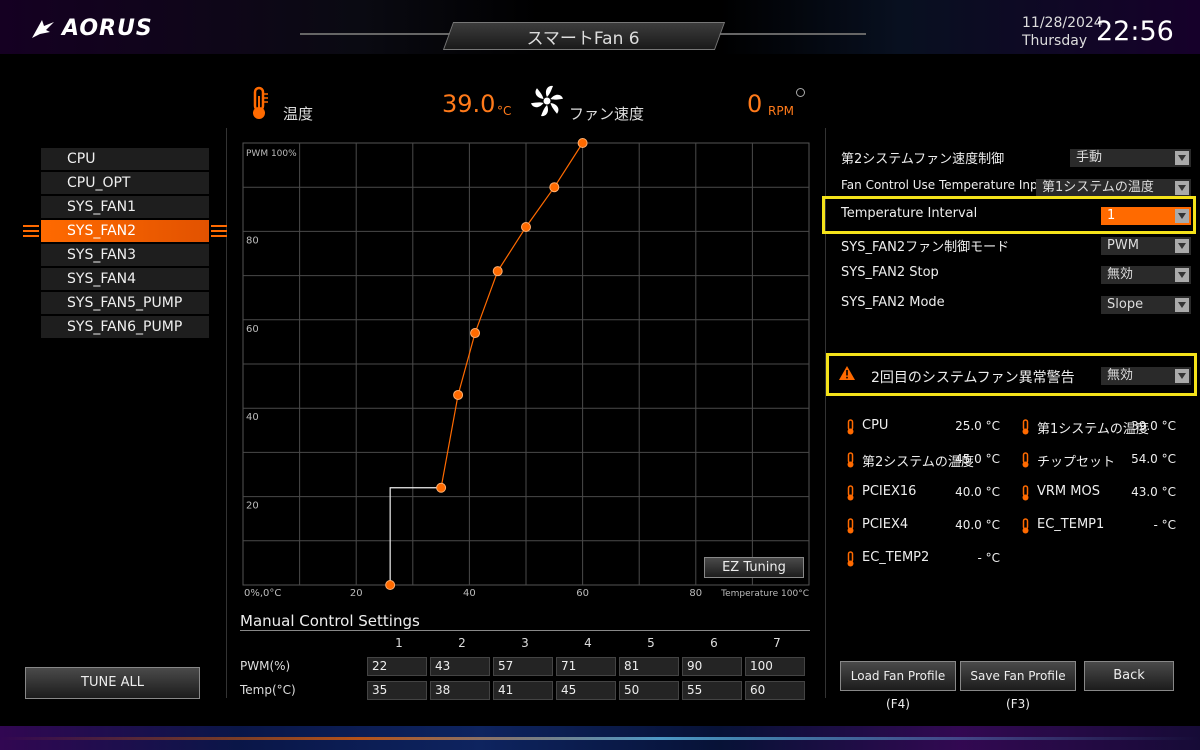 The height and width of the screenshot is (750, 1200). I want to click on column-number: 5, so click(651, 643).